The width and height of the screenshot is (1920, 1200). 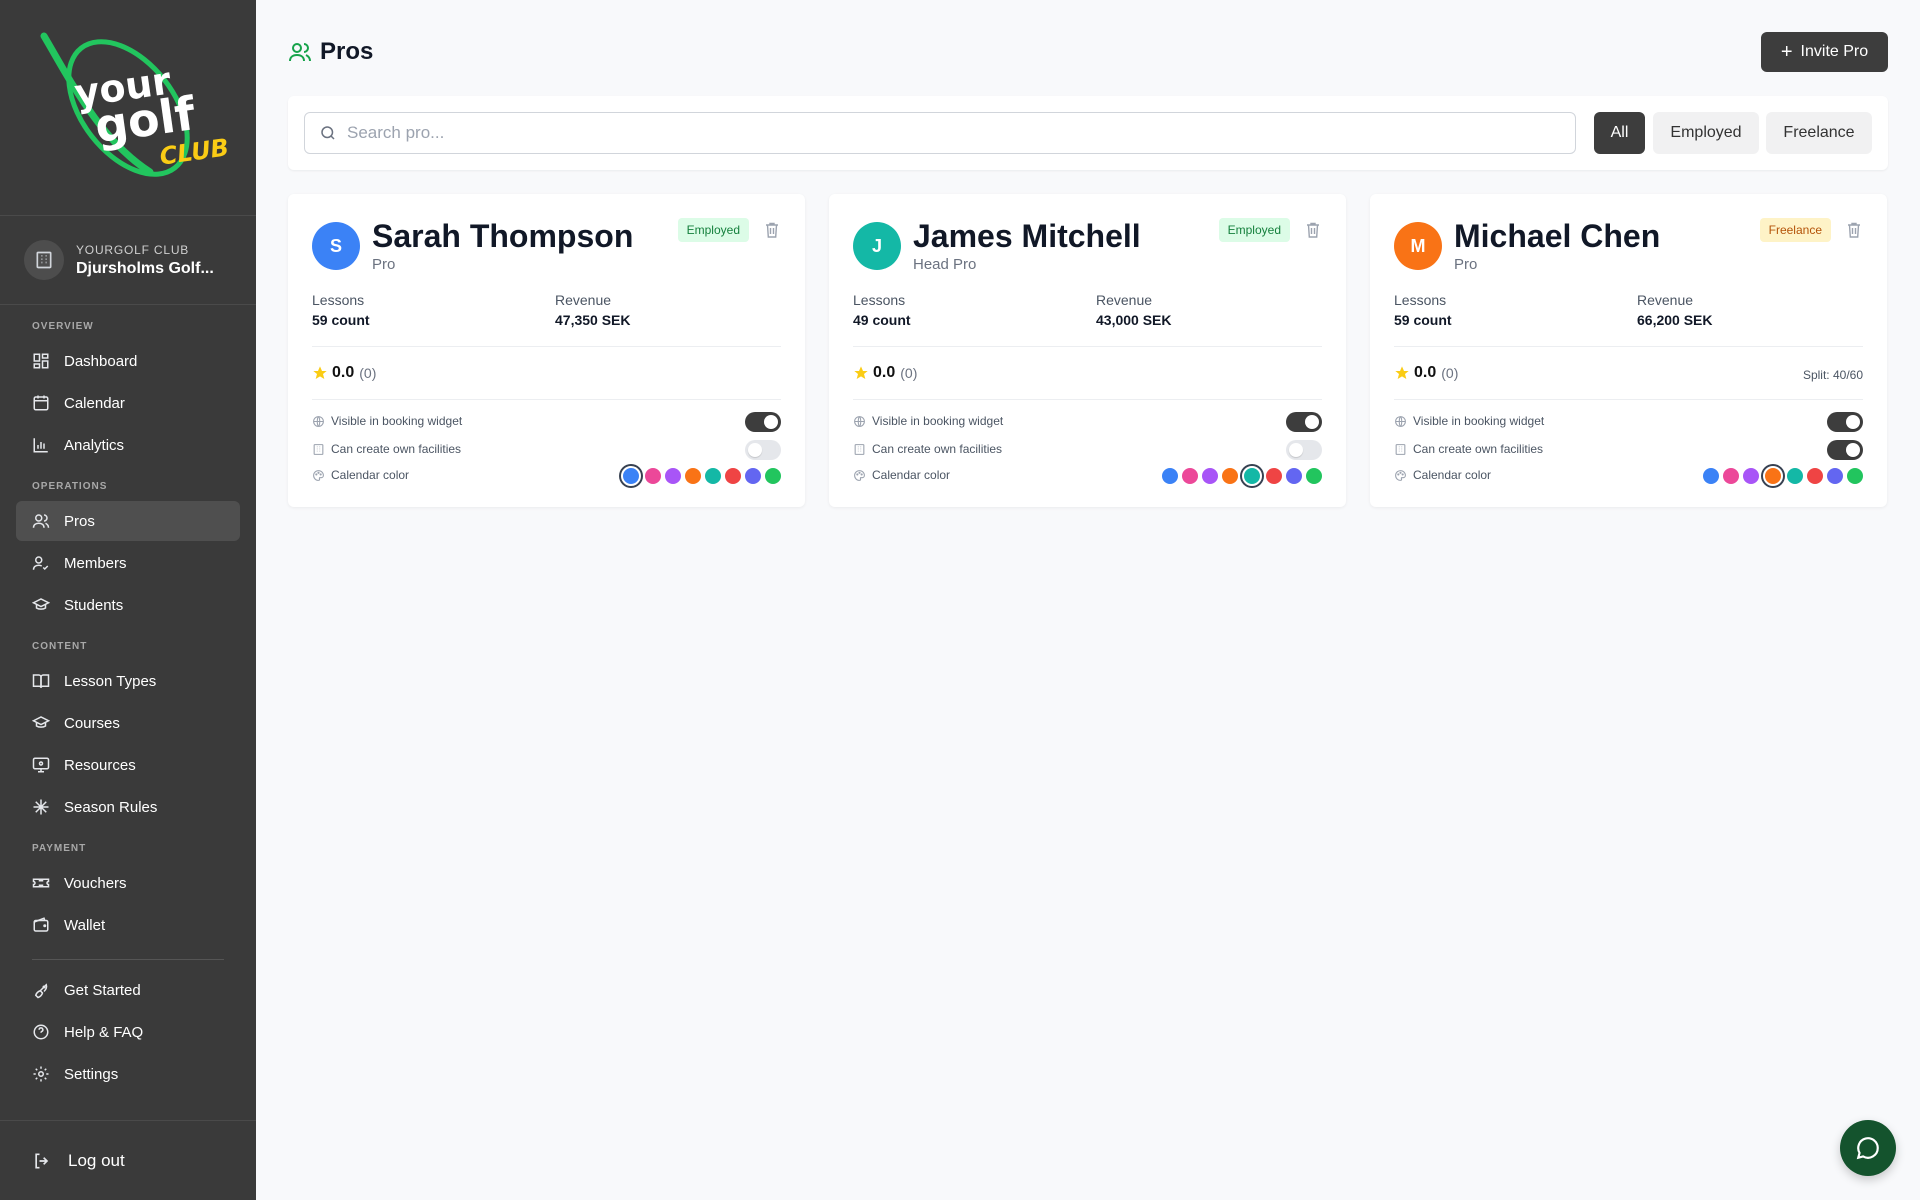 I want to click on setting-create-facilities: Can create own facilities, so click(x=386, y=449).